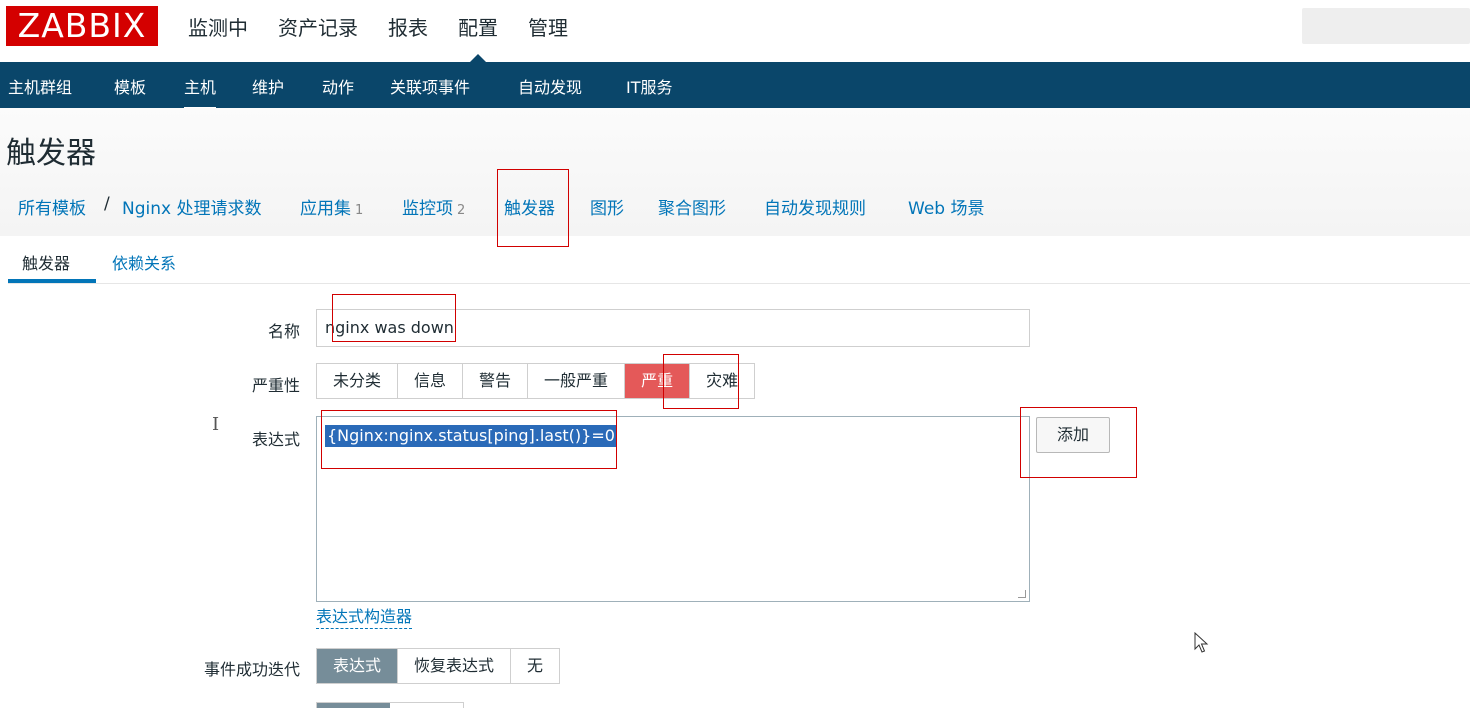 The height and width of the screenshot is (708, 1470). I want to click on main-menu: 监测中 资产记录 报表 配置 管理, so click(393, 38).